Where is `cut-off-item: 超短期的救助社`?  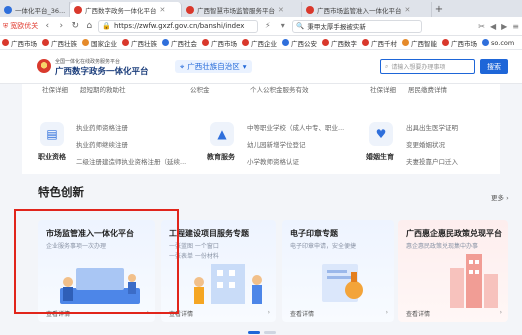
cut-off-item: 超短期的救助社 is located at coordinates (103, 89).